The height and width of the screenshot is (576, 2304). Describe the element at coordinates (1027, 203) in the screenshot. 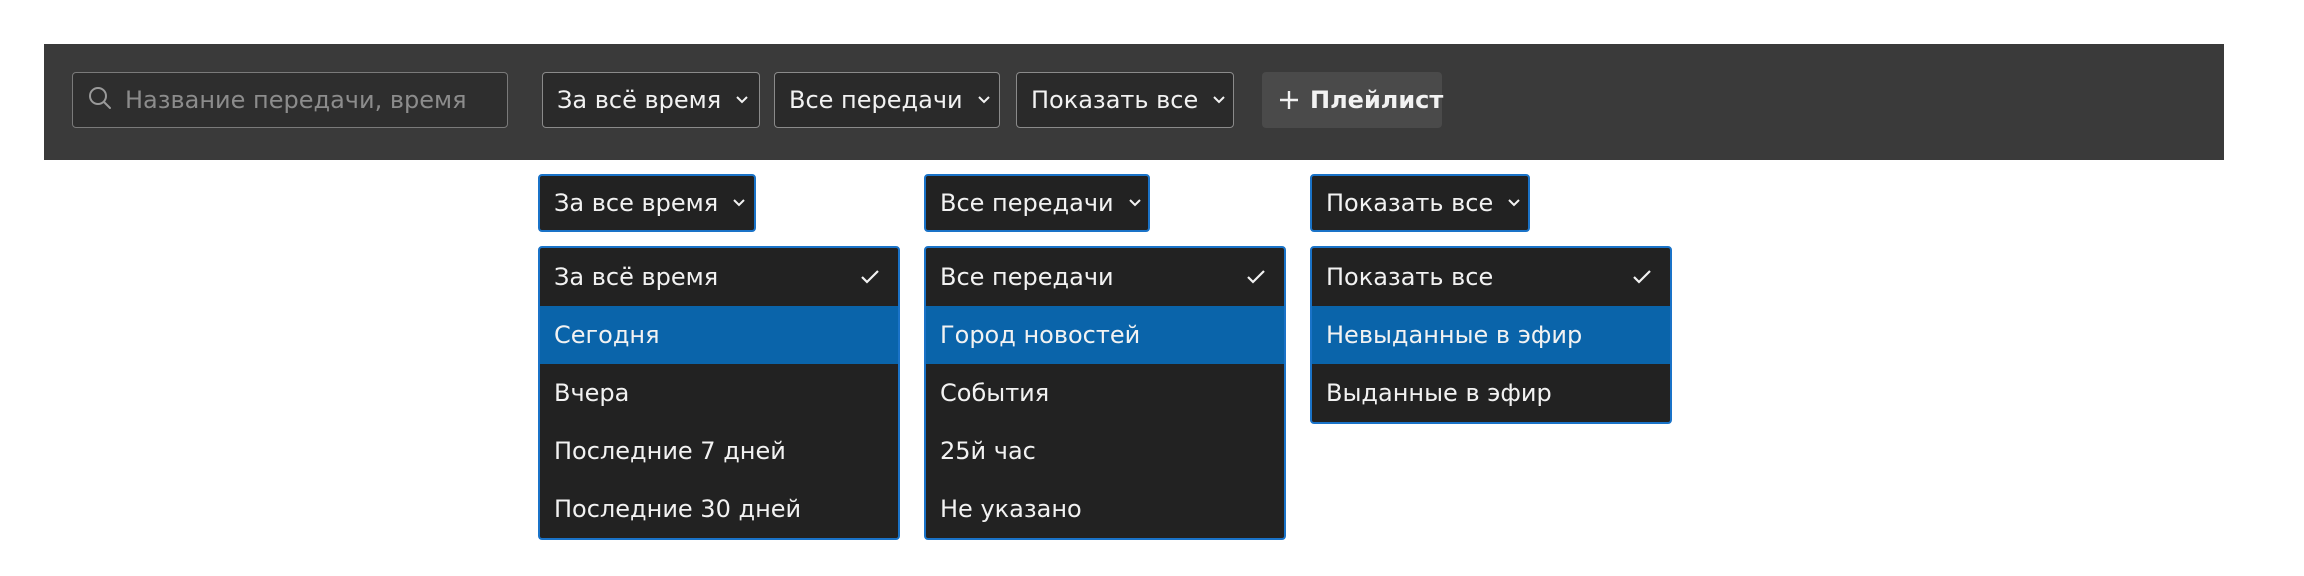

I see `program-select-open-label: Все передачи` at that location.